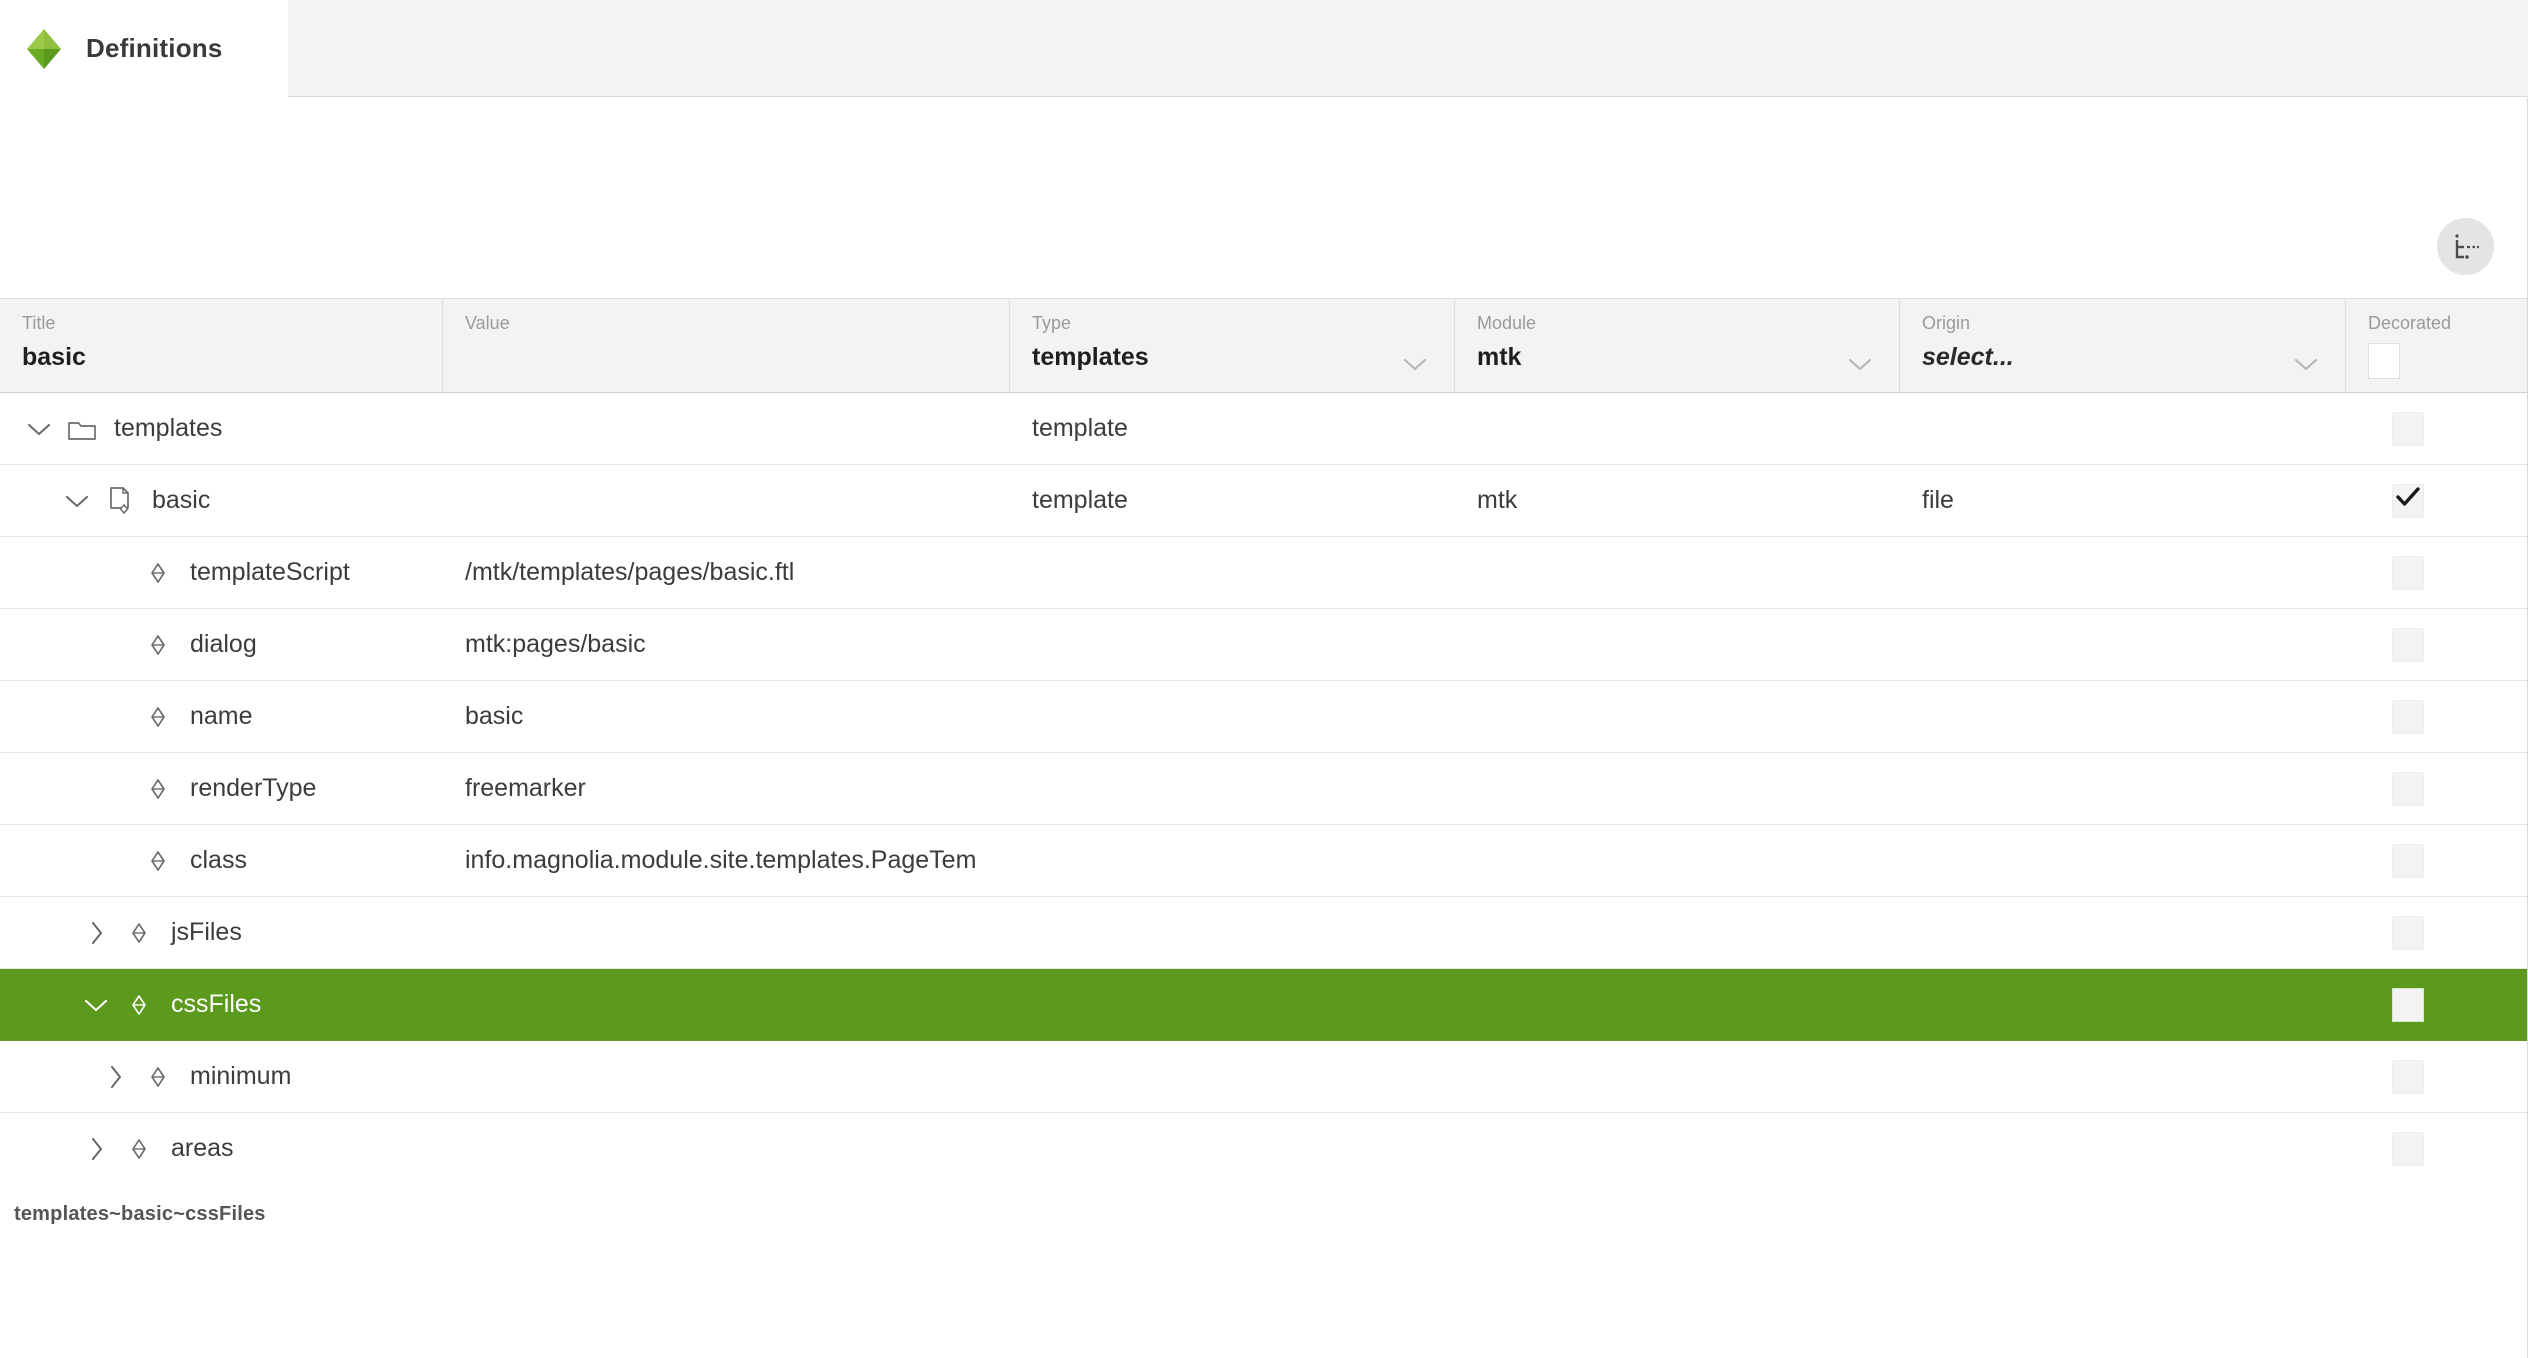  I want to click on row-title-label: minimum, so click(241, 1076).